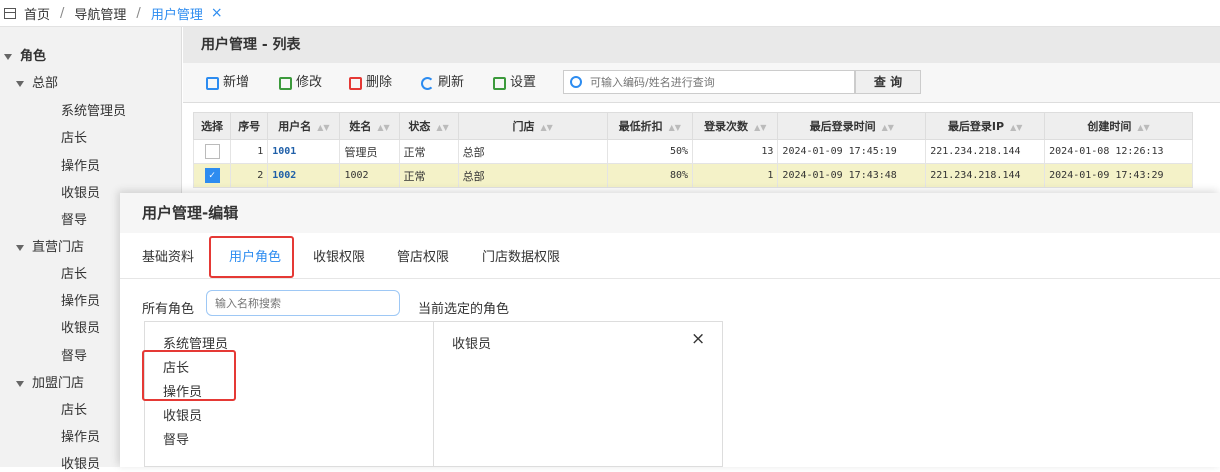 This screenshot has width=1220, height=472. I want to click on home-icon, so click(10, 13).